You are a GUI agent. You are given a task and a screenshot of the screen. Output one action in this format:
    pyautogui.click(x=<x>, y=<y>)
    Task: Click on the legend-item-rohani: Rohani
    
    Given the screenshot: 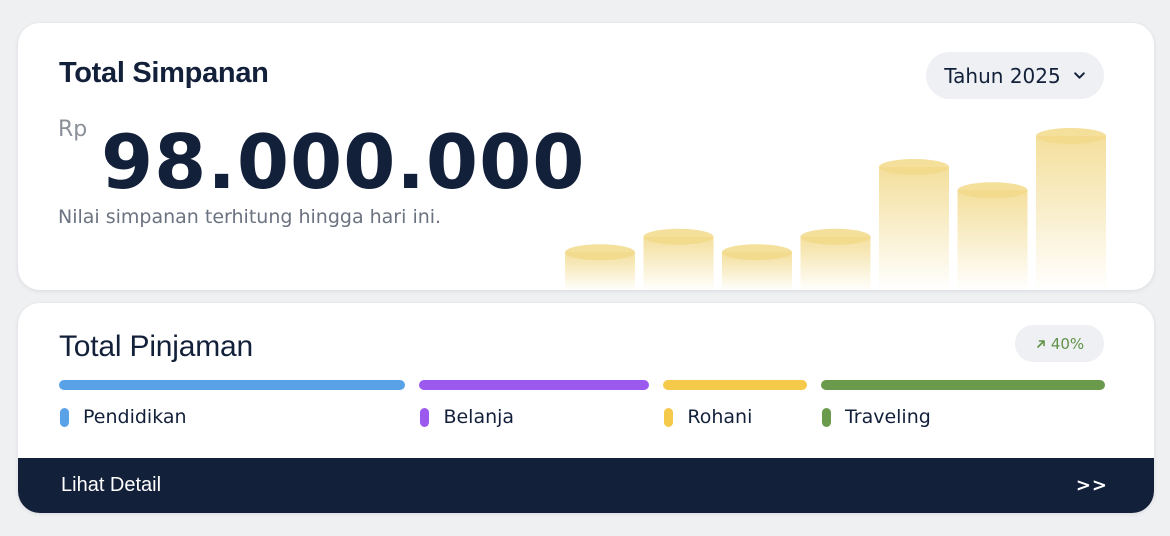 What is the action you would take?
    pyautogui.click(x=708, y=417)
    